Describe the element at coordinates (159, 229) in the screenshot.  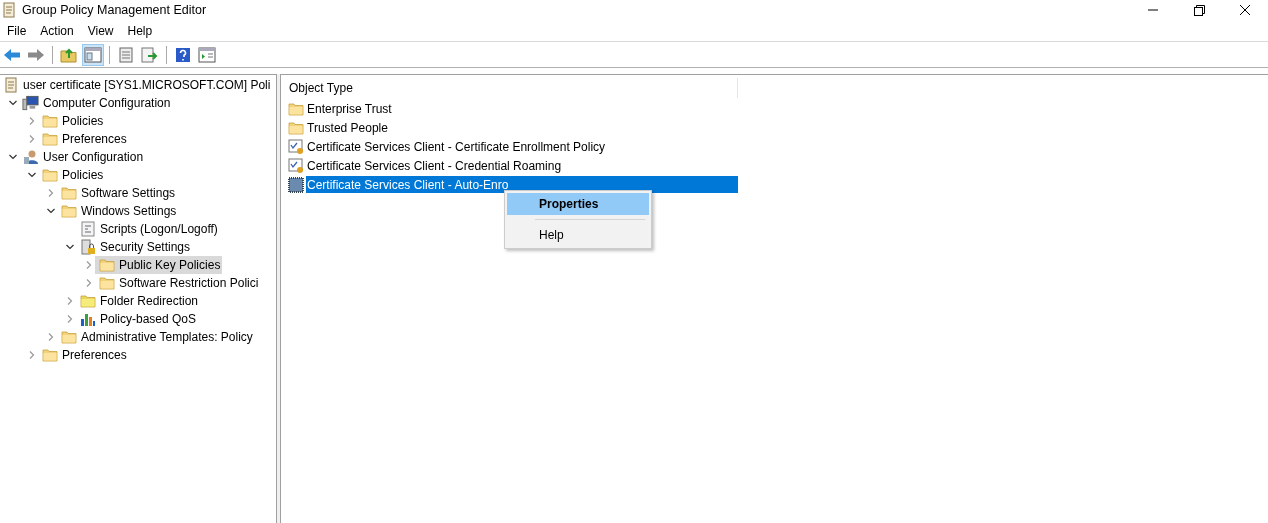
I see `tree-item: Scripts (Logon/Logoff)` at that location.